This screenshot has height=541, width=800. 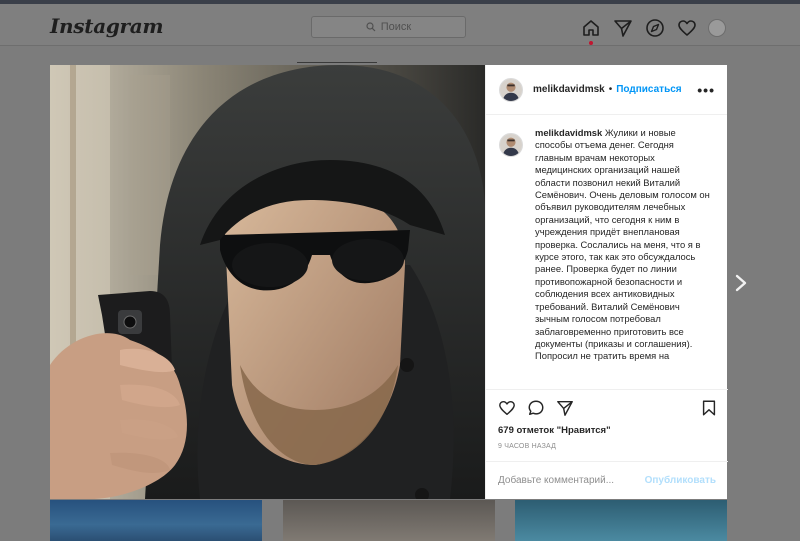 What do you see at coordinates (623, 28) in the screenshot?
I see `direct-icon` at bounding box center [623, 28].